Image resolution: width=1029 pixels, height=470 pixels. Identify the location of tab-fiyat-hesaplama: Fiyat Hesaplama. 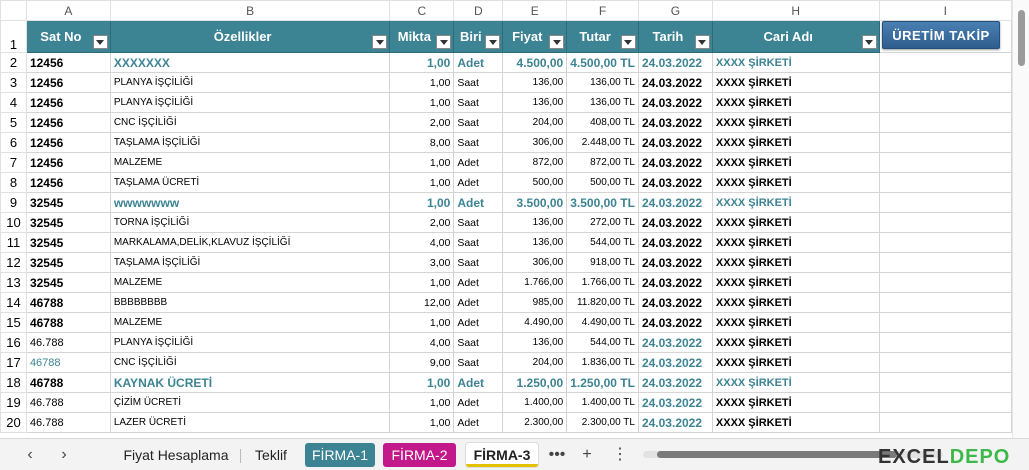
(176, 455).